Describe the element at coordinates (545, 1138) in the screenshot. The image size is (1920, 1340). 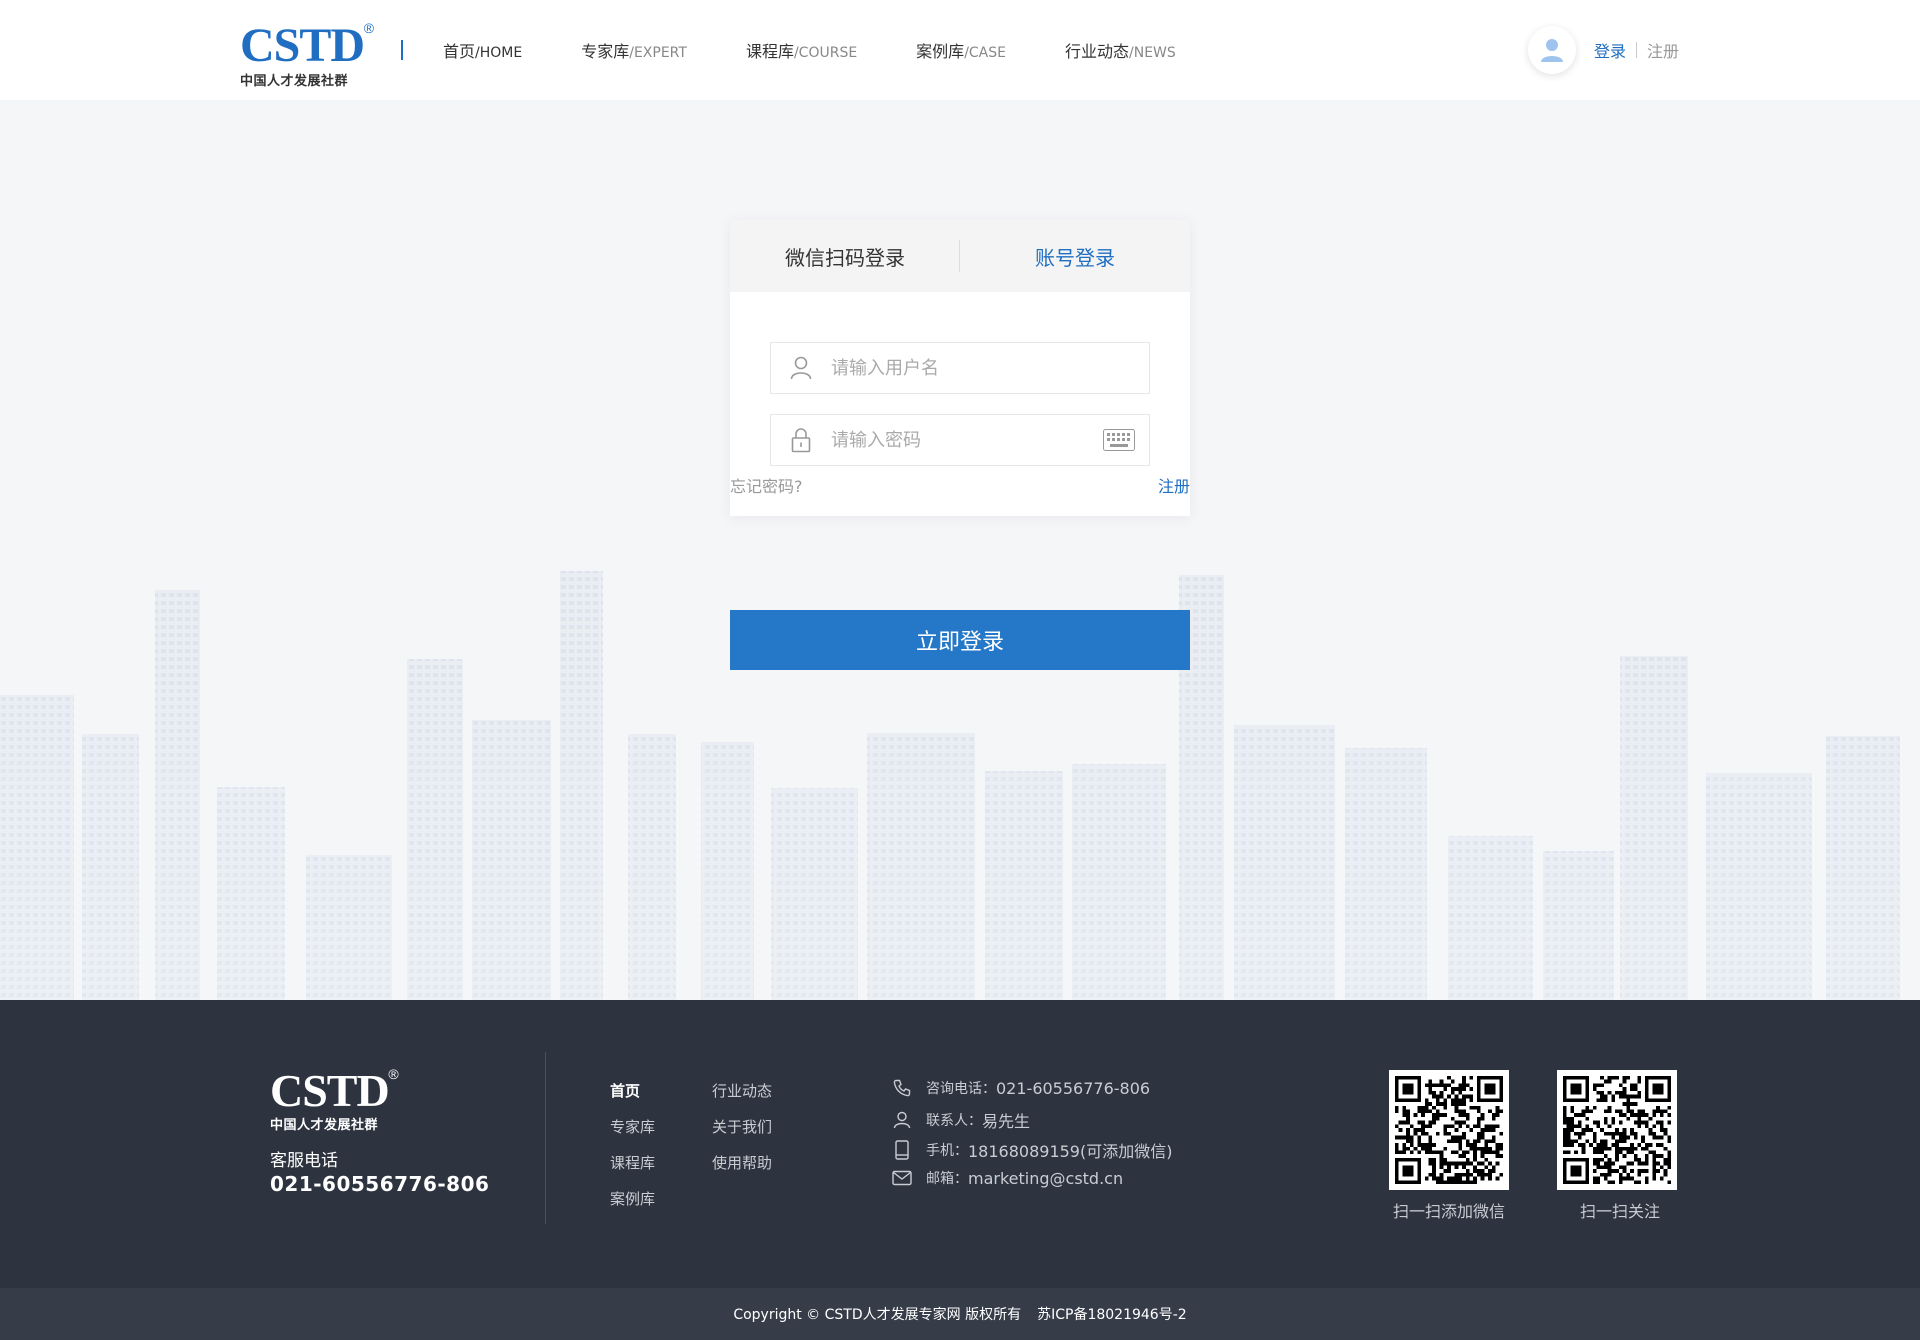
I see `footer-divider` at that location.